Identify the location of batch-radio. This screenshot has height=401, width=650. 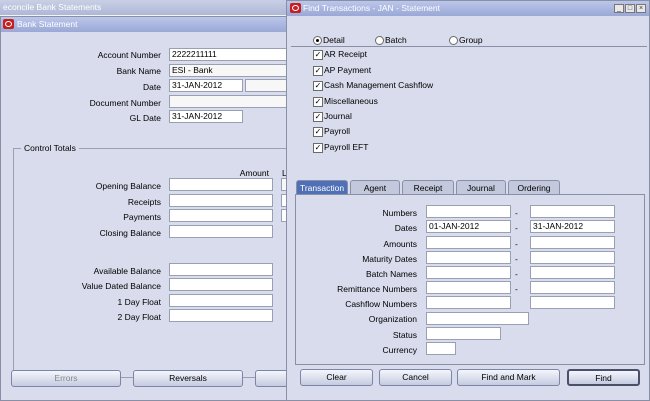
(379, 40).